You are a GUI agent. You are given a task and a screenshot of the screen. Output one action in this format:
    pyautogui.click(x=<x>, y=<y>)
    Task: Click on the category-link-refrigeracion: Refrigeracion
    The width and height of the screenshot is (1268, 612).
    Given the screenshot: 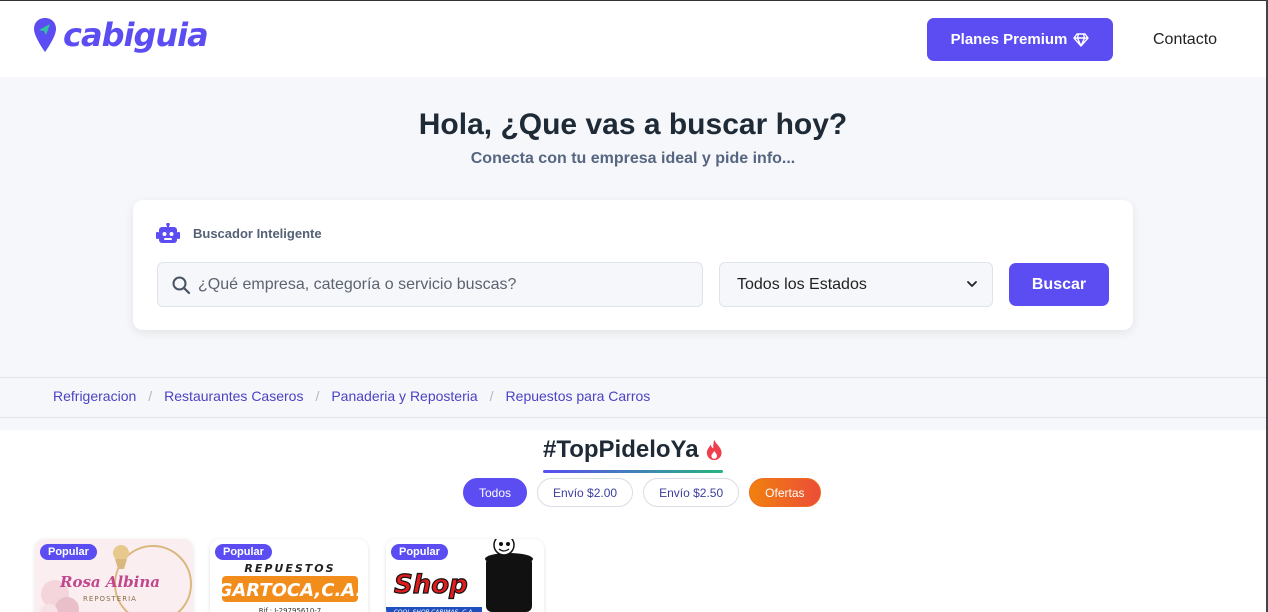 What is the action you would take?
    pyautogui.click(x=94, y=396)
    